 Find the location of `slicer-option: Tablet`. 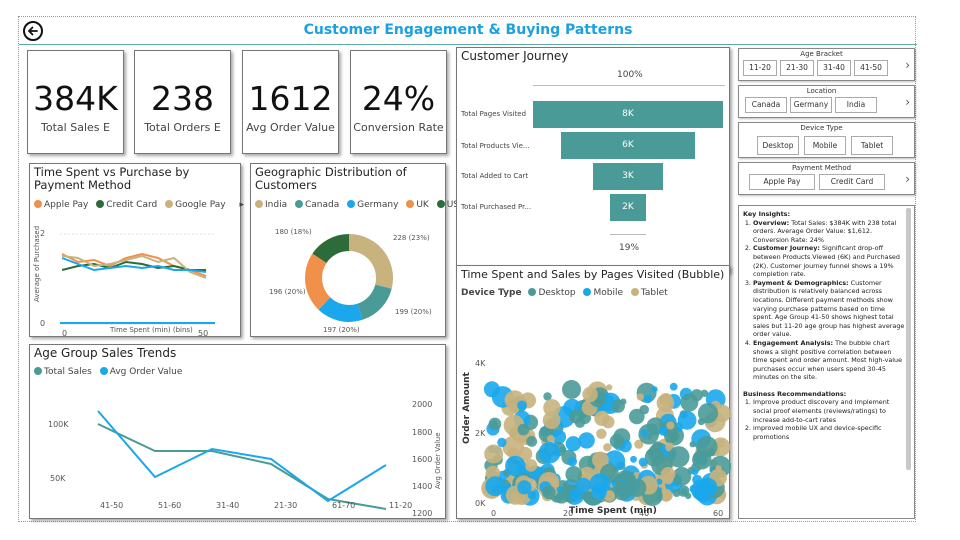

slicer-option: Tablet is located at coordinates (872, 145).